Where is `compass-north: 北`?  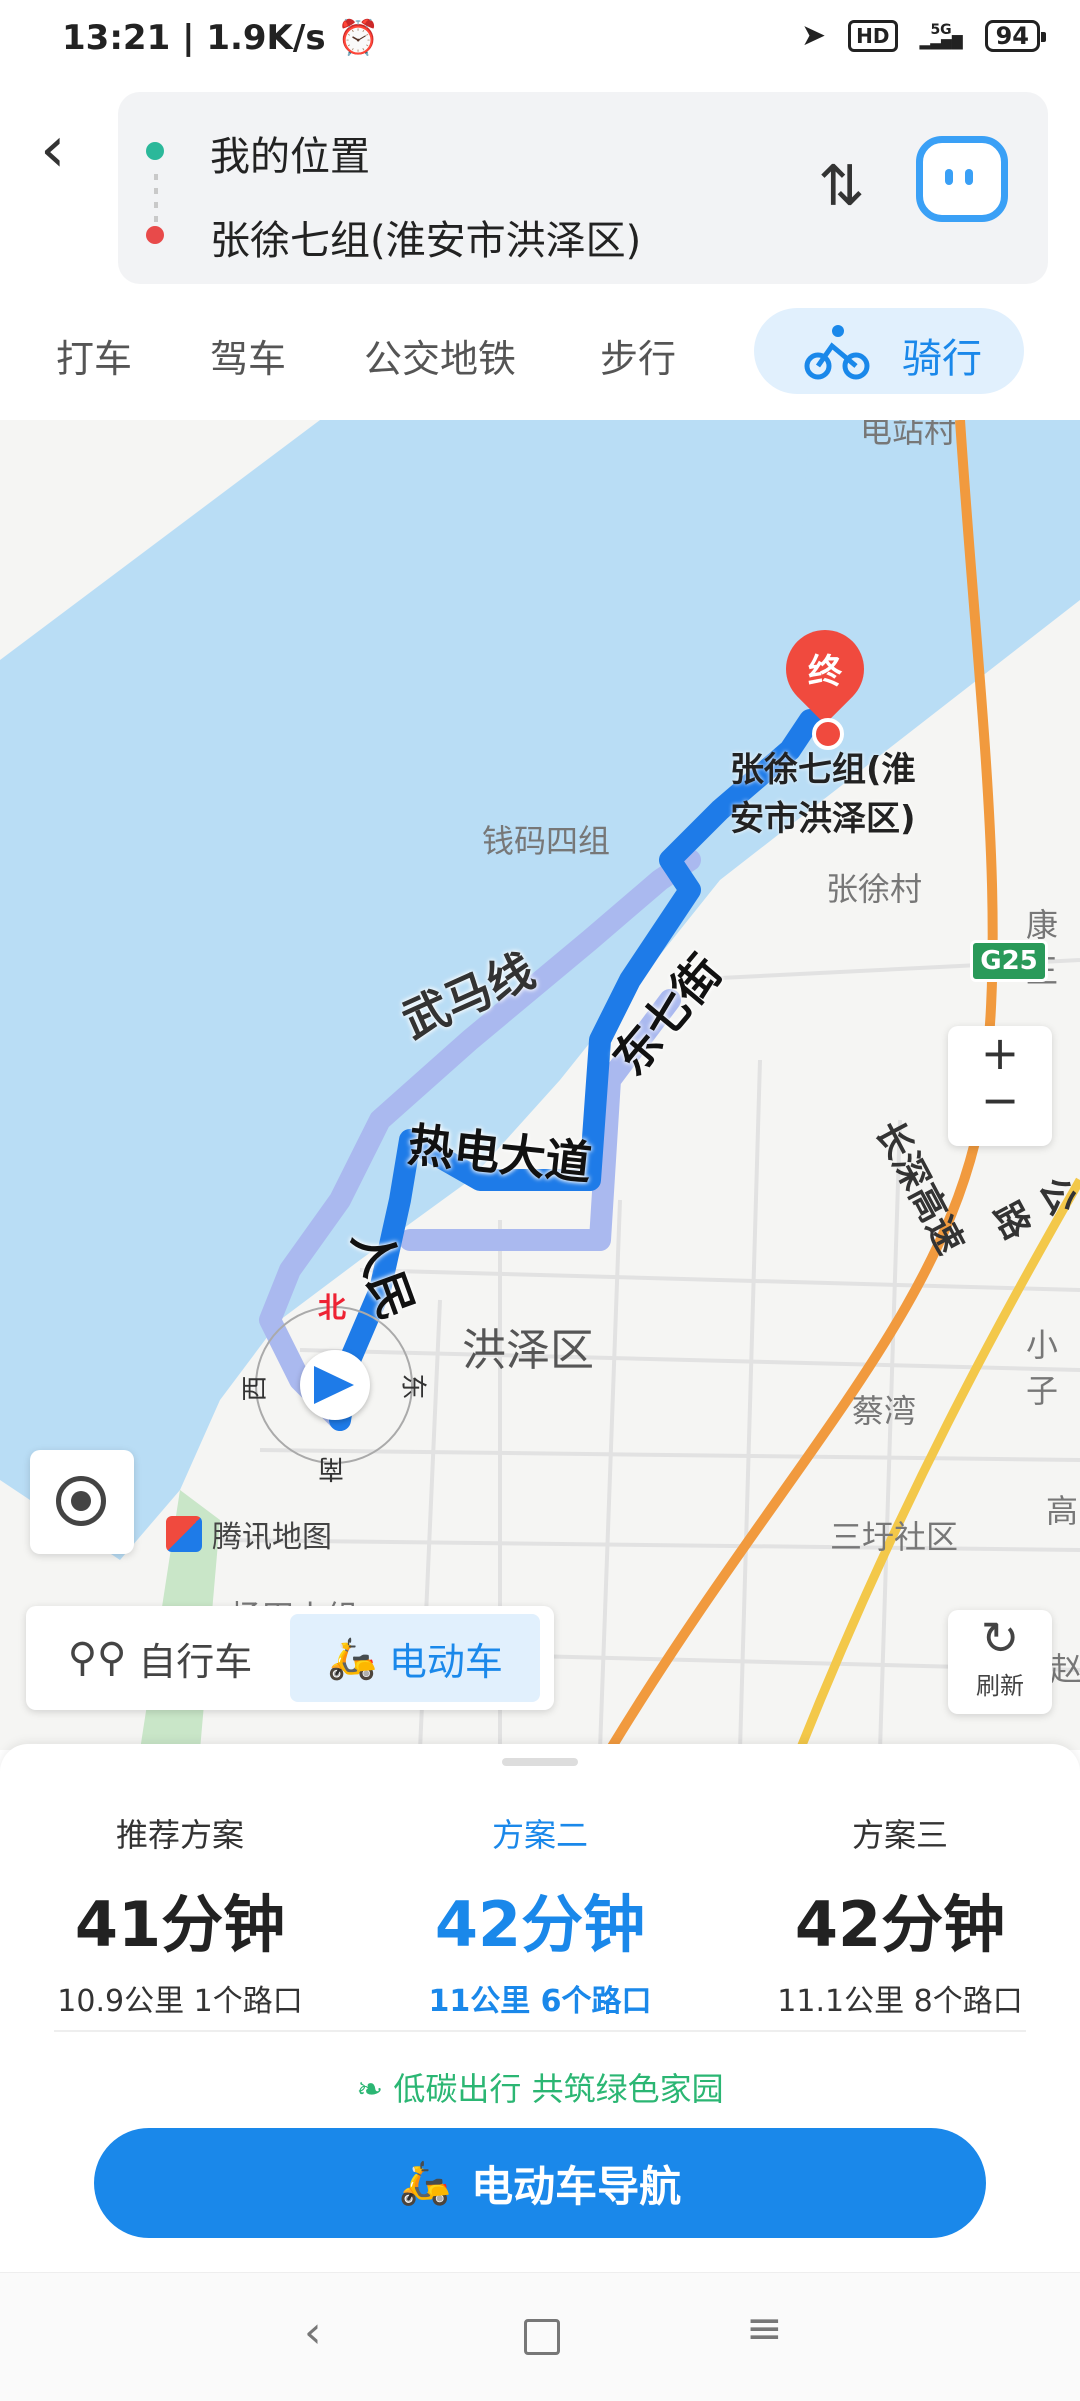
compass-north: 北 is located at coordinates (332, 1307).